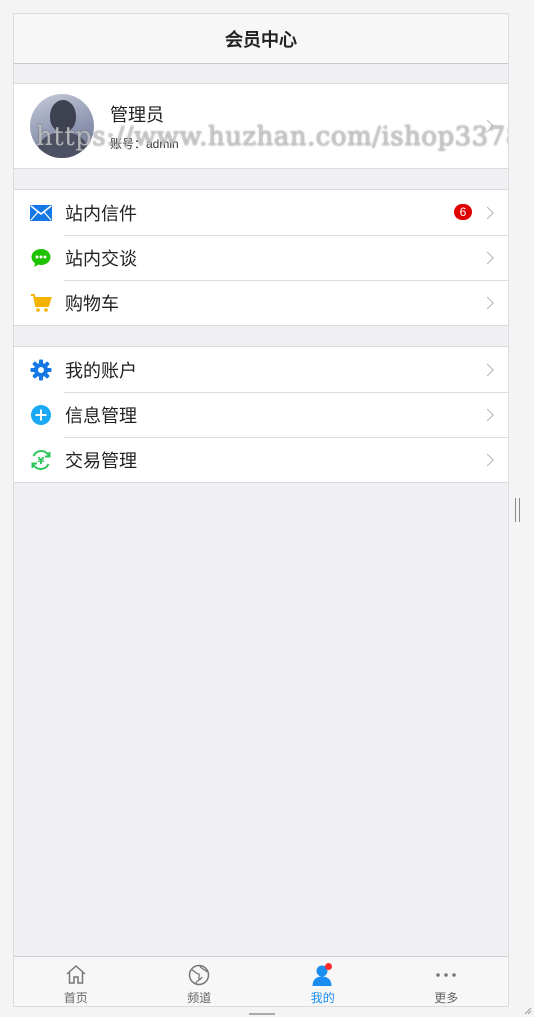 The image size is (534, 1017). What do you see at coordinates (75, 998) in the screenshot?
I see `tab-label: 首页` at bounding box center [75, 998].